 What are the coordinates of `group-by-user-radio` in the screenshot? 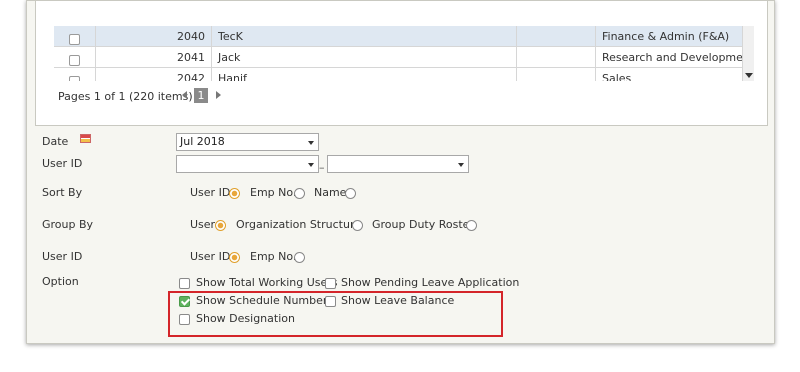 It's located at (220, 225).